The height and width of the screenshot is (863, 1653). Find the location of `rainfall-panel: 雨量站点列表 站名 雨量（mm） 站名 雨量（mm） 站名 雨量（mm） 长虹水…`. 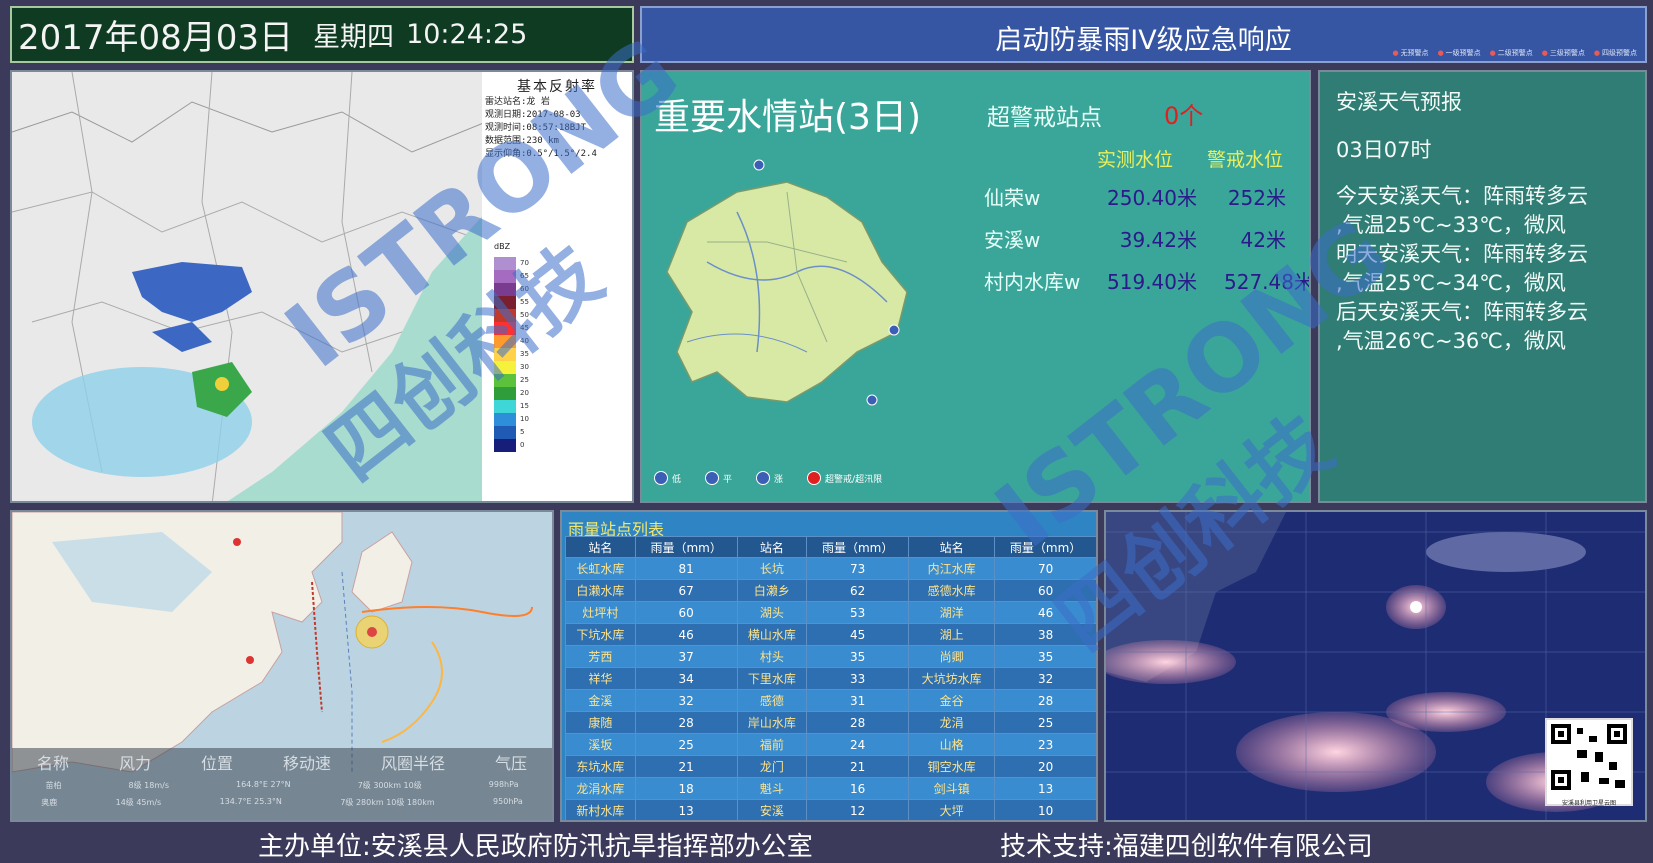

rainfall-panel: 雨量站点列表 站名 雨量（mm） 站名 雨量（mm） 站名 雨量（mm） 长虹水… is located at coordinates (829, 666).